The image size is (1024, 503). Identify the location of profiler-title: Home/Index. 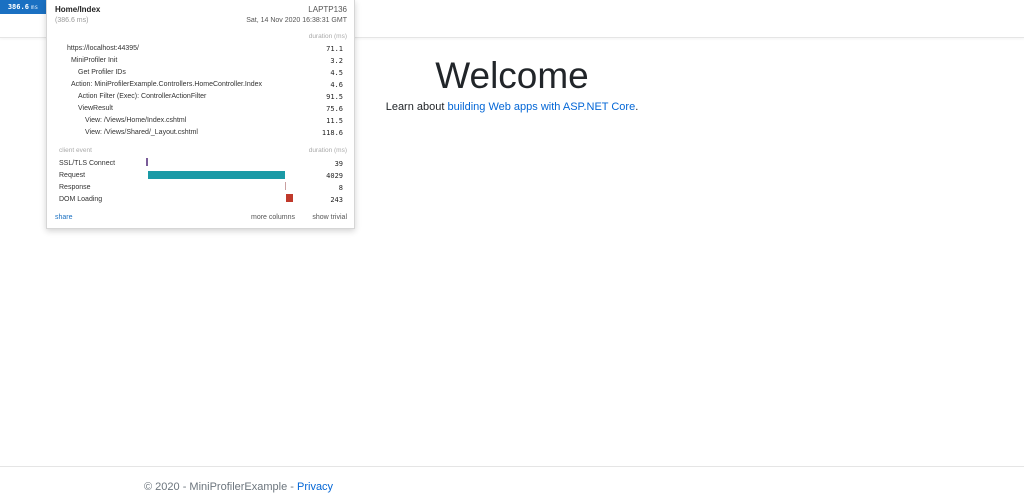
(78, 9).